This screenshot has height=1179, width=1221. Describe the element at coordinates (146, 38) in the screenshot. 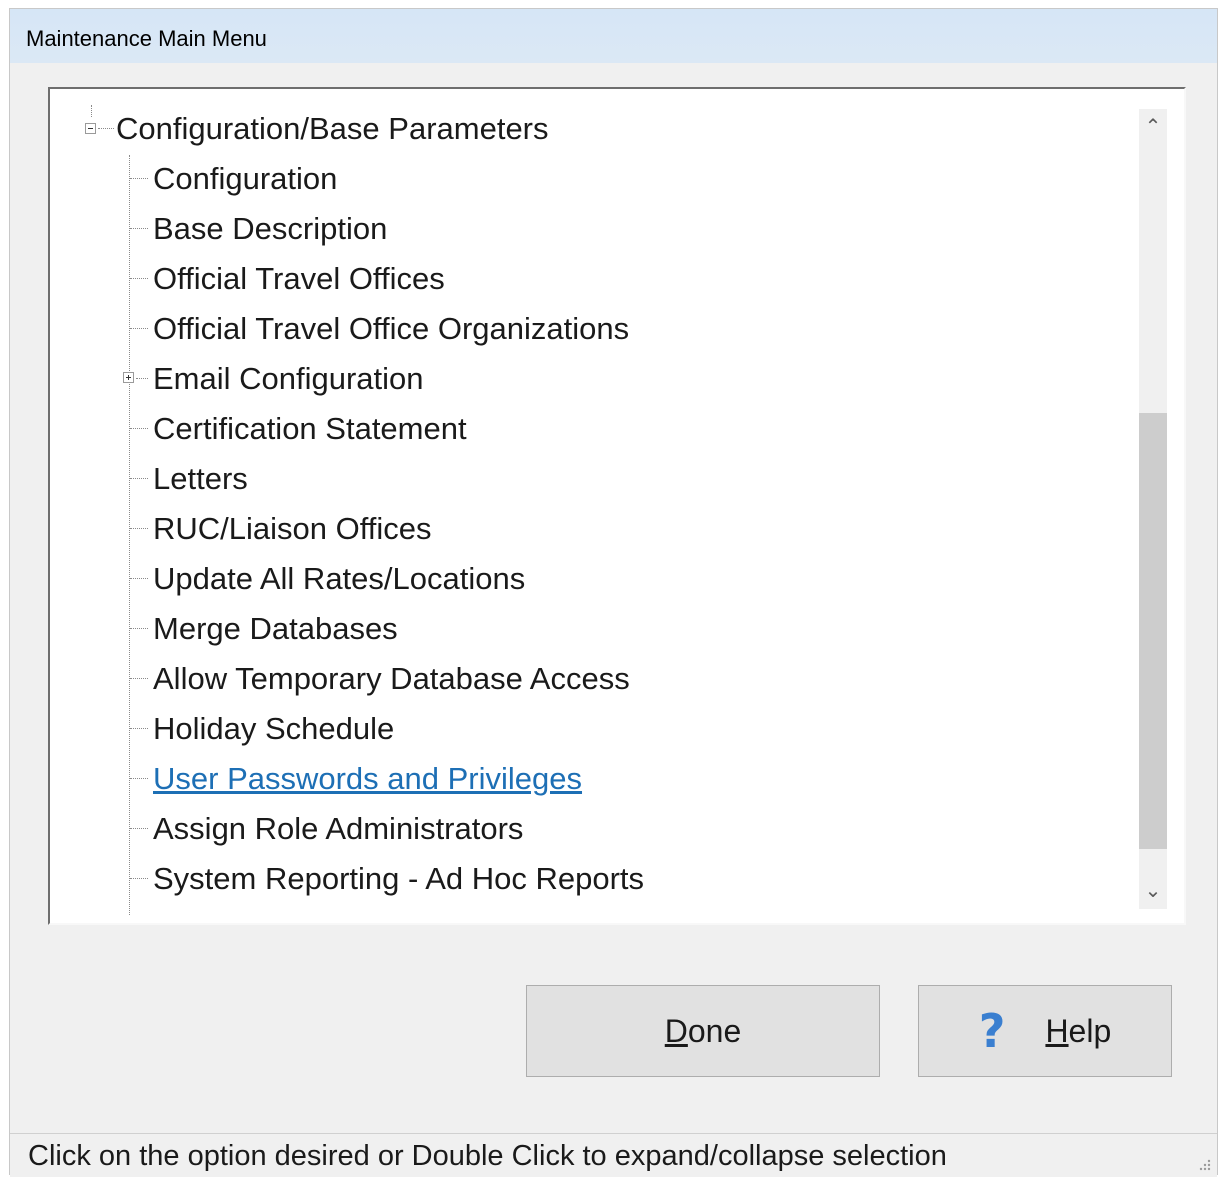

I see `window-title: Maintenance Main Menu` at that location.